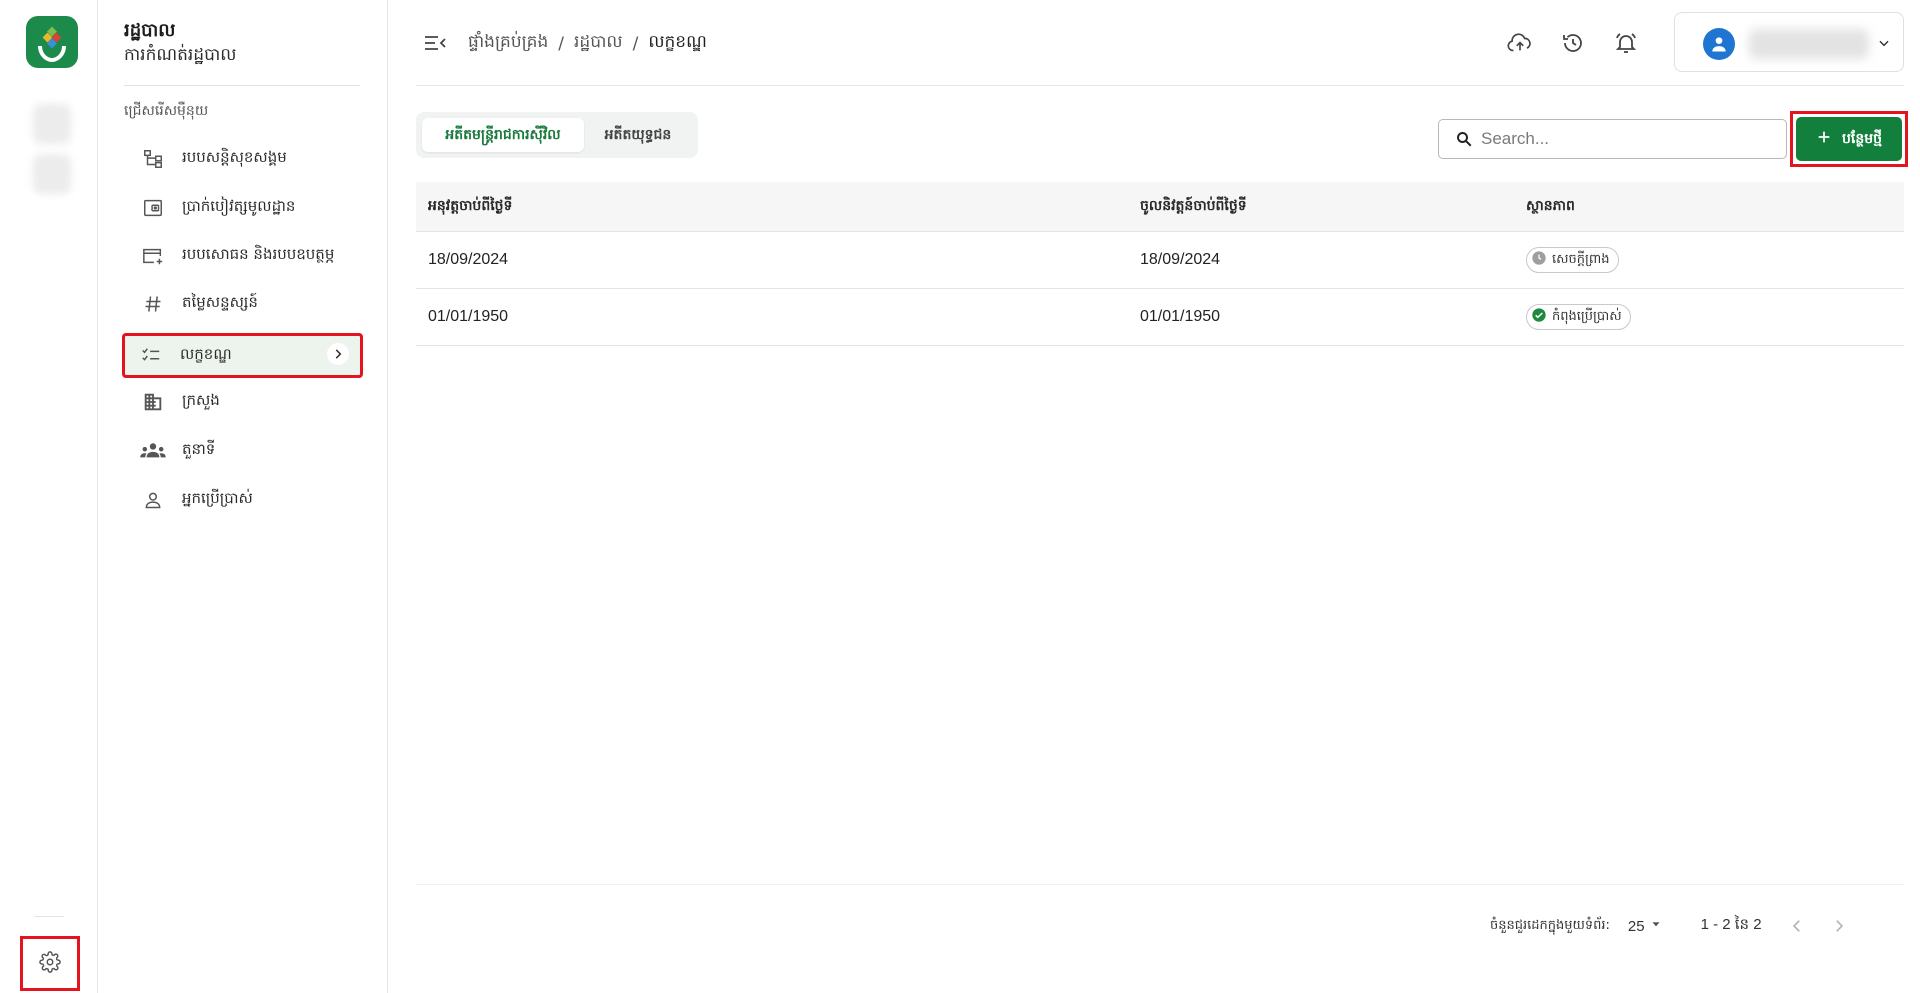 Image resolution: width=1920 pixels, height=993 pixels. I want to click on cell-retired-from: 01/01/1950, so click(1180, 316).